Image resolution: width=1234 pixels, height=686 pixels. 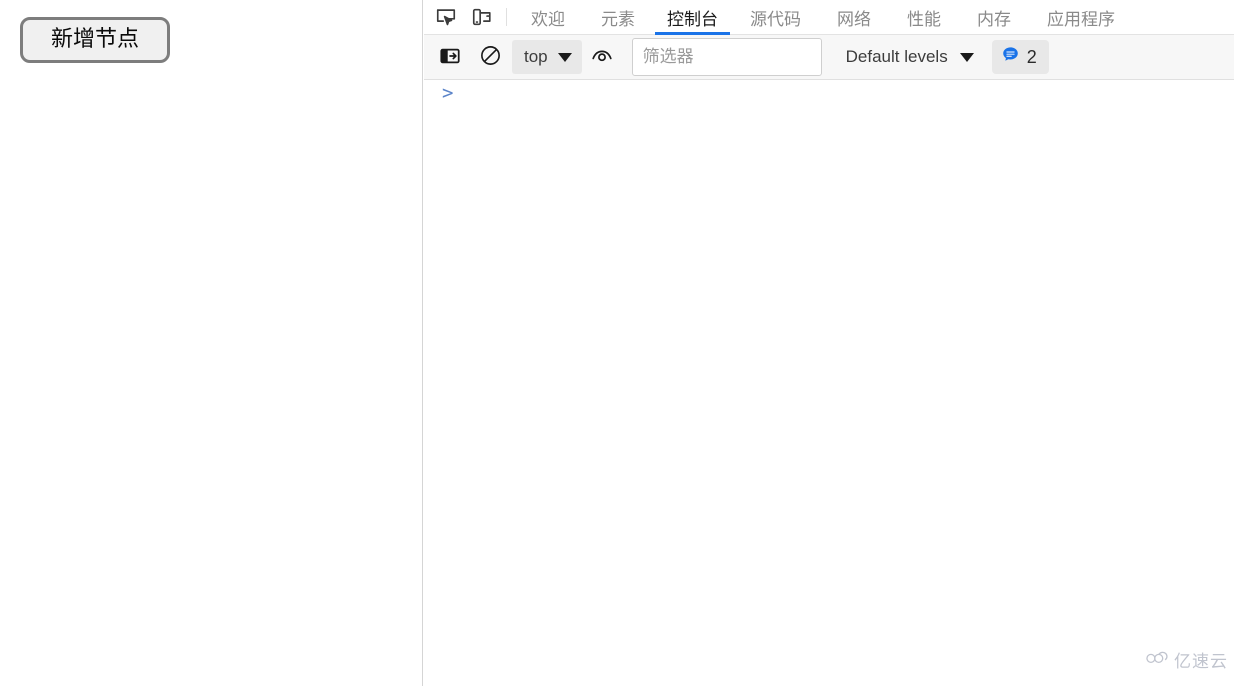 I want to click on tab-label: 欢迎, so click(x=548, y=19).